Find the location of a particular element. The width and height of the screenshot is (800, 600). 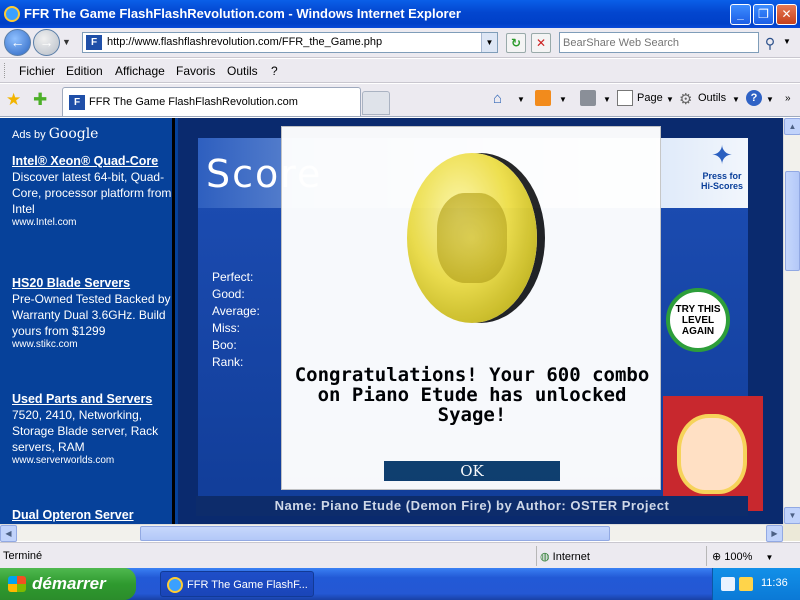

zoom-icon: ⊕ is located at coordinates (717, 557).